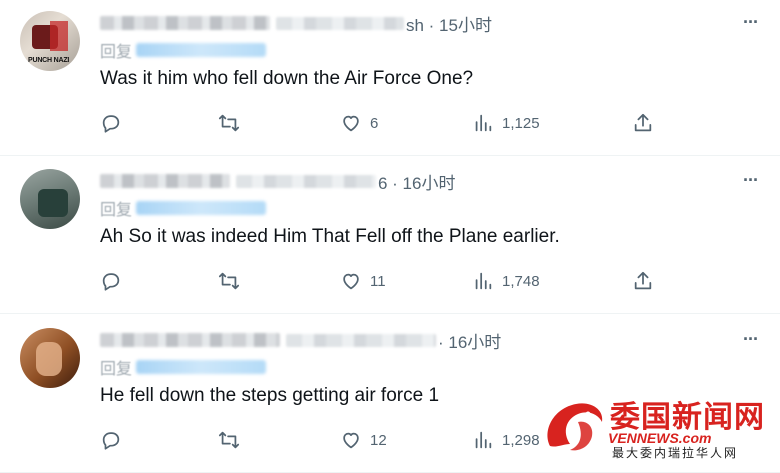 Image resolution: width=780 pixels, height=473 pixels. Describe the element at coordinates (521, 440) in the screenshot. I see `view-count: 1,298` at that location.